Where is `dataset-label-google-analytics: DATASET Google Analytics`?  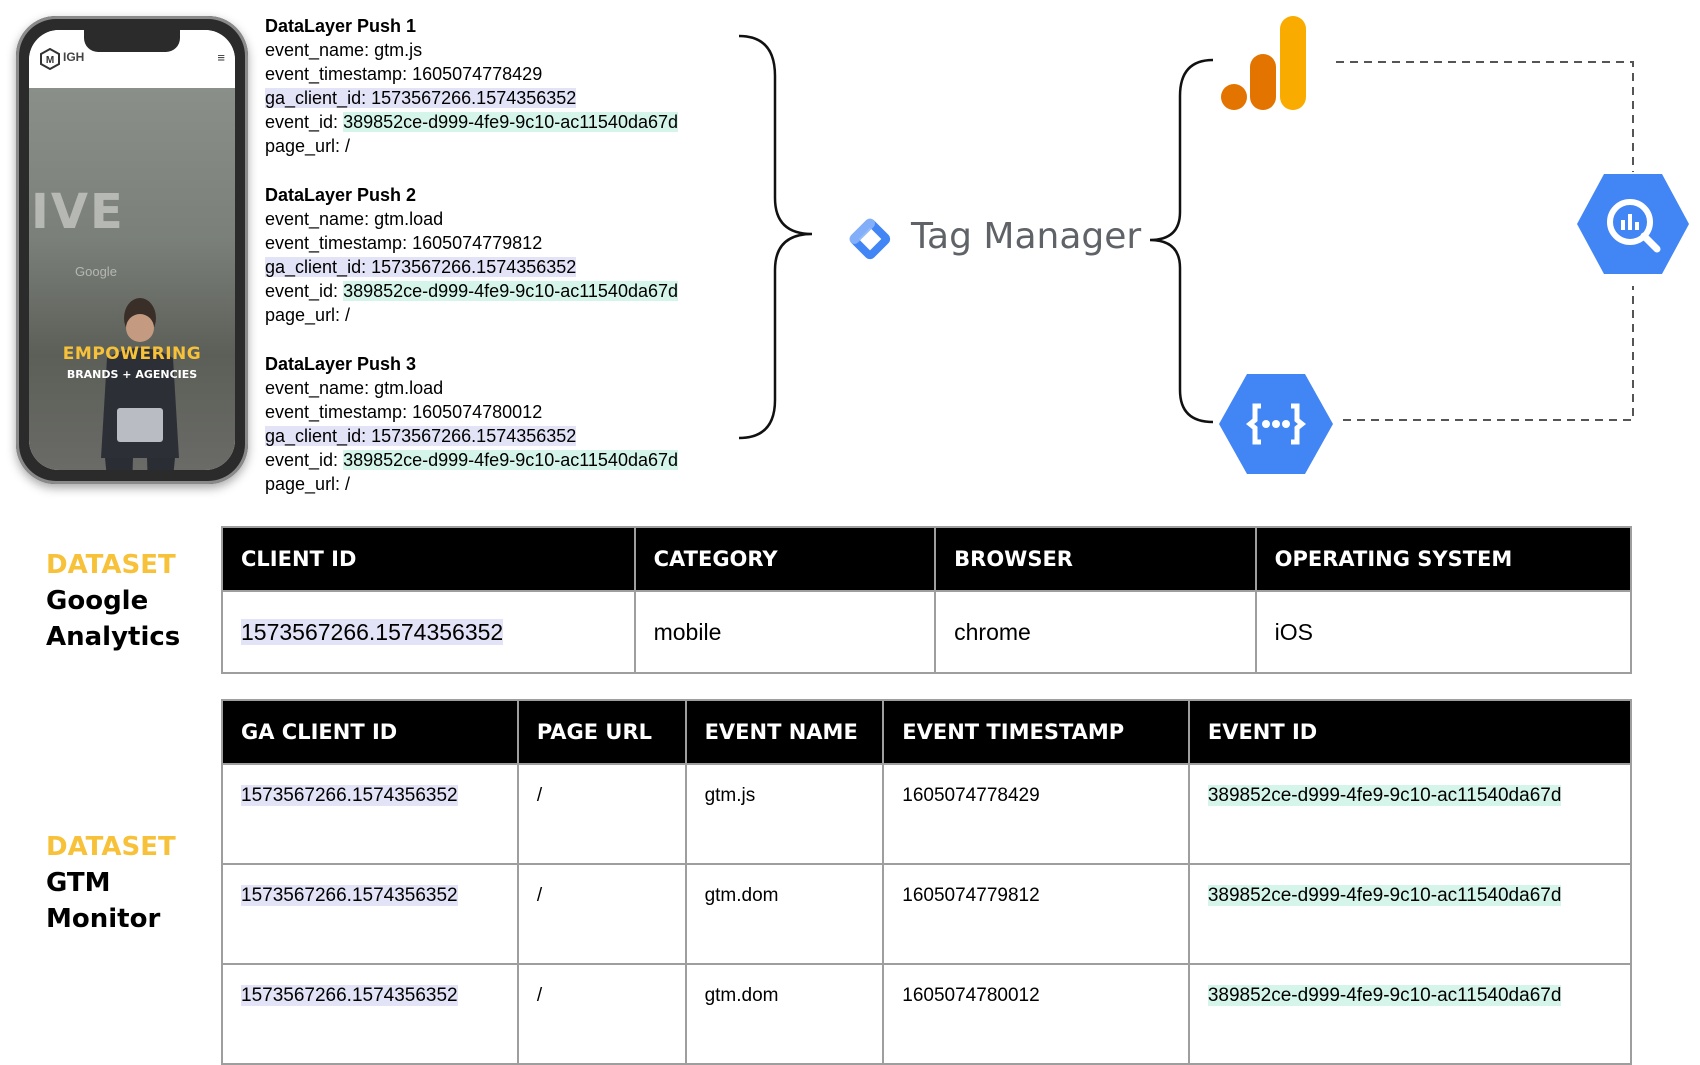
dataset-label-google-analytics: DATASET Google Analytics is located at coordinates (113, 601).